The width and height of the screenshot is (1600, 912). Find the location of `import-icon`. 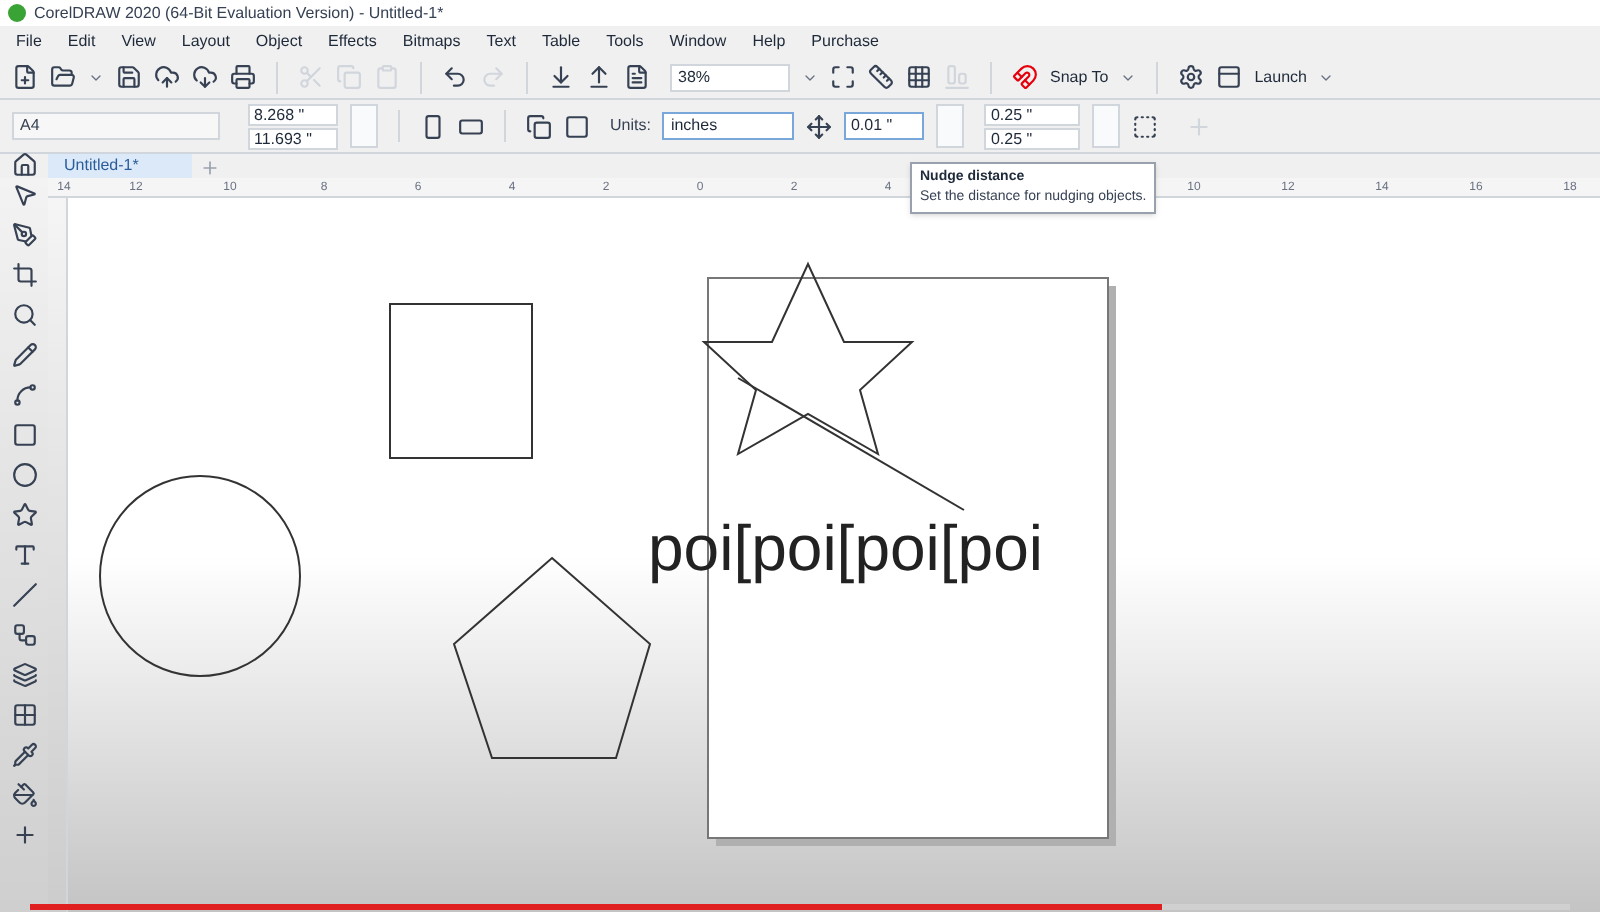

import-icon is located at coordinates (561, 77).